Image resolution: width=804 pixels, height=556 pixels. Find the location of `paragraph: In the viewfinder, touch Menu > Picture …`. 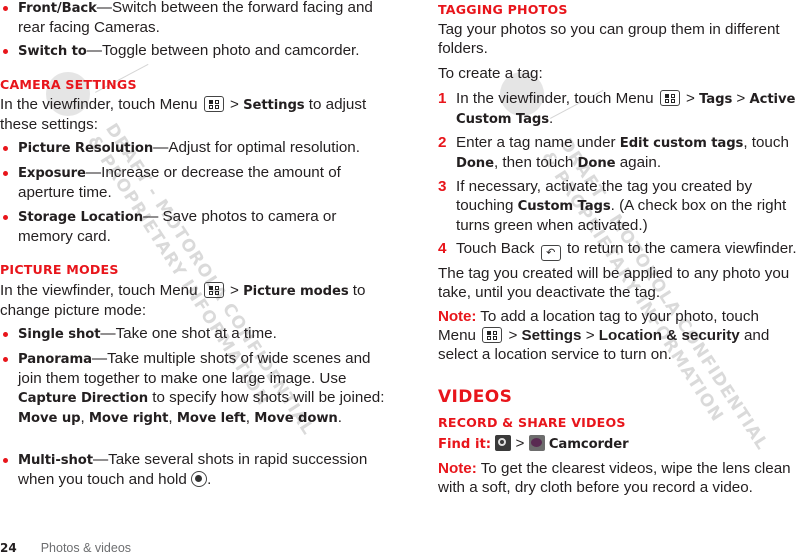

paragraph: In the viewfinder, touch Menu > Picture … is located at coordinates (192, 300).